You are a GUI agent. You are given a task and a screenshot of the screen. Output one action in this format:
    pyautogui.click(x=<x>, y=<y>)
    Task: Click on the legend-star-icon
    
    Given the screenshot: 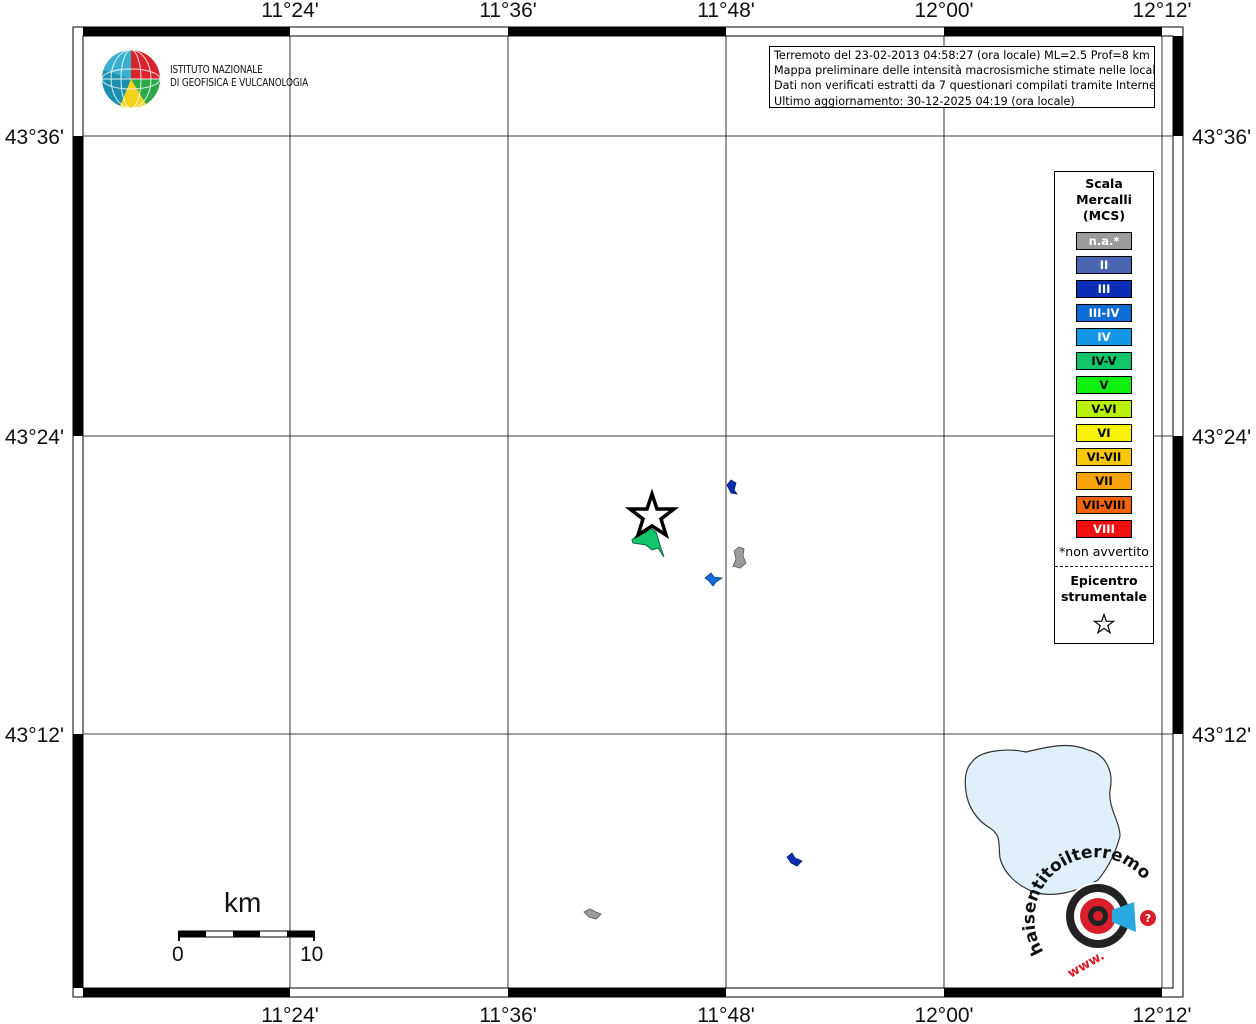 What is the action you would take?
    pyautogui.click(x=1104, y=625)
    